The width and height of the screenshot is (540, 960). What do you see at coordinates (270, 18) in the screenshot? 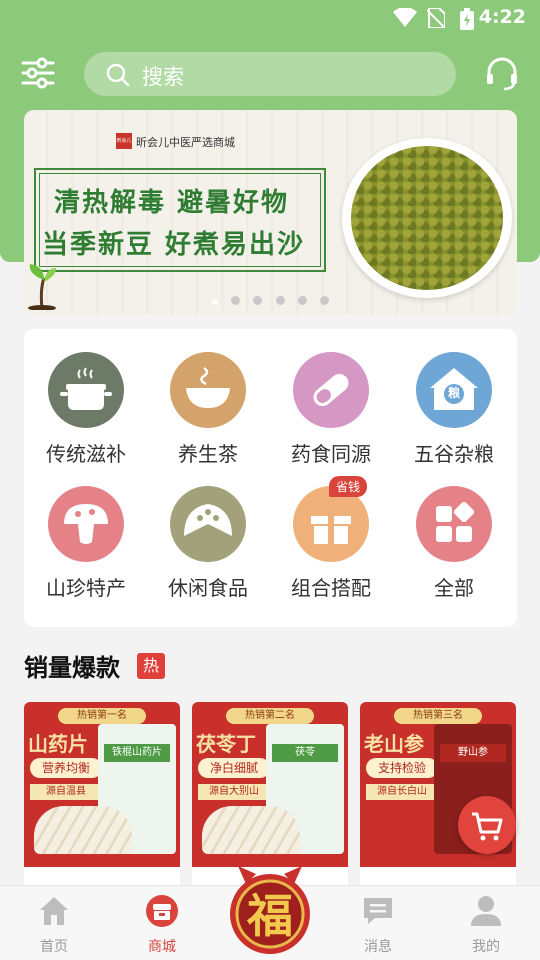
I see `status-bar: 4:22` at bounding box center [270, 18].